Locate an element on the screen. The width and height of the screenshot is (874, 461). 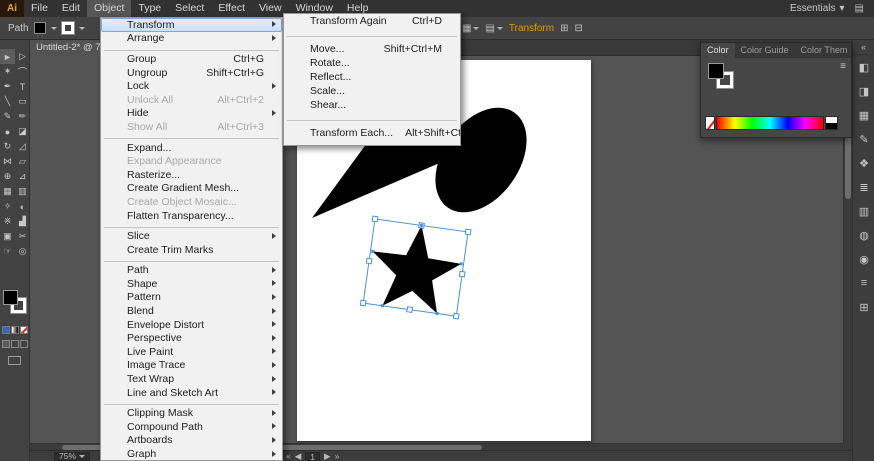
selection-handle-w is located at coordinates (369, 261).